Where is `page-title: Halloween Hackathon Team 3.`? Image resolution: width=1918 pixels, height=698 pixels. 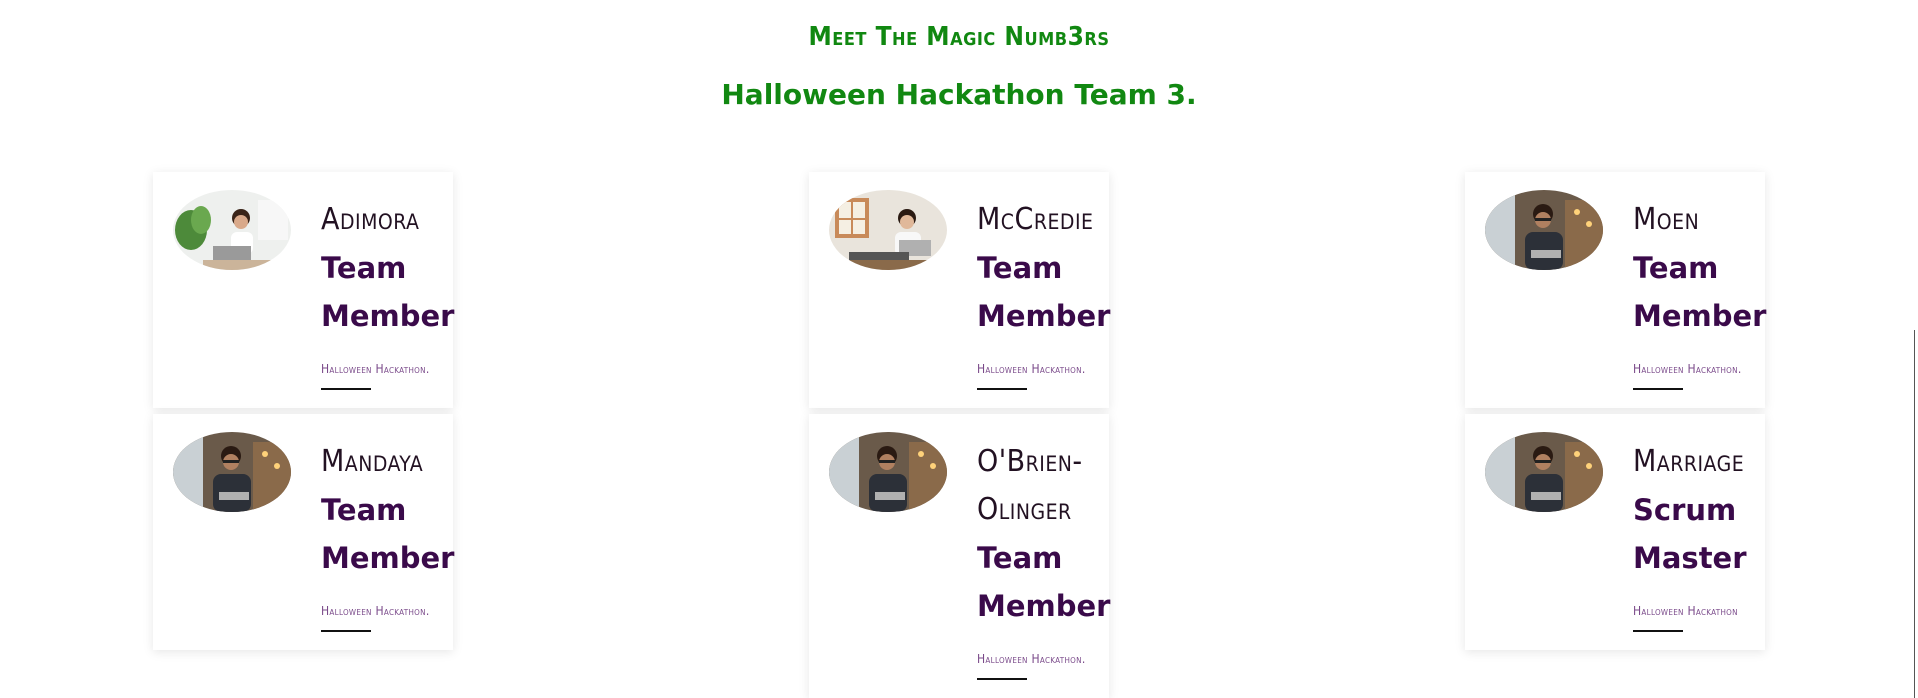
page-title: Halloween Hackathon Team 3. is located at coordinates (959, 94).